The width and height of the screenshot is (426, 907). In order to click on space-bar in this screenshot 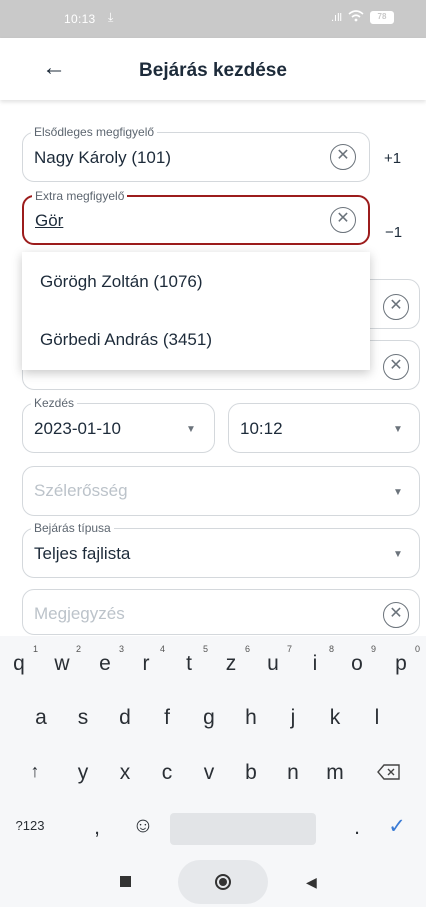, I will do `click(243, 829)`.